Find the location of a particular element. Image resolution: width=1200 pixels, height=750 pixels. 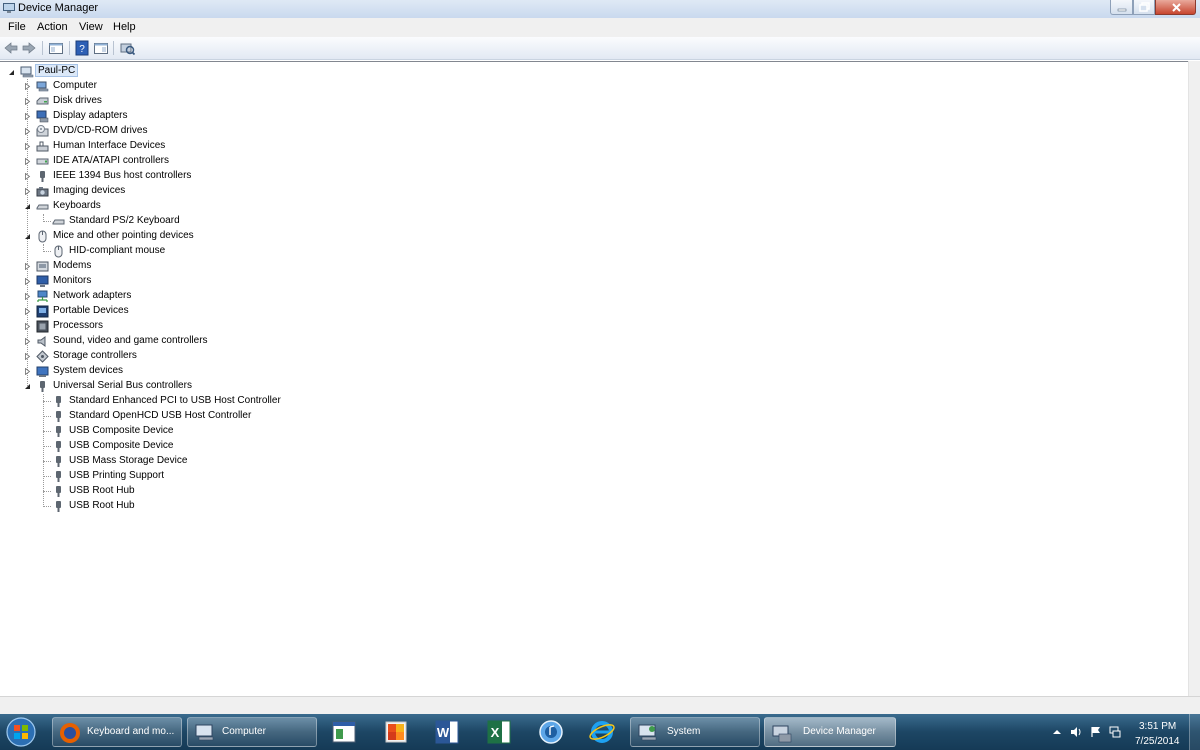

window-app-icon is located at coordinates (344, 732).